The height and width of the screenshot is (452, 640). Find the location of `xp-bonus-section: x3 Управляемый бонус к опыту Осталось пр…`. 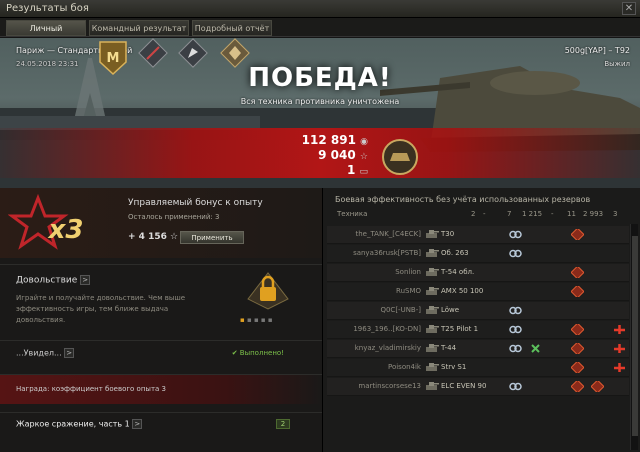

xp-bonus-section: x3 Управляемый бонус к опыту Осталось пр… is located at coordinates (161, 223).